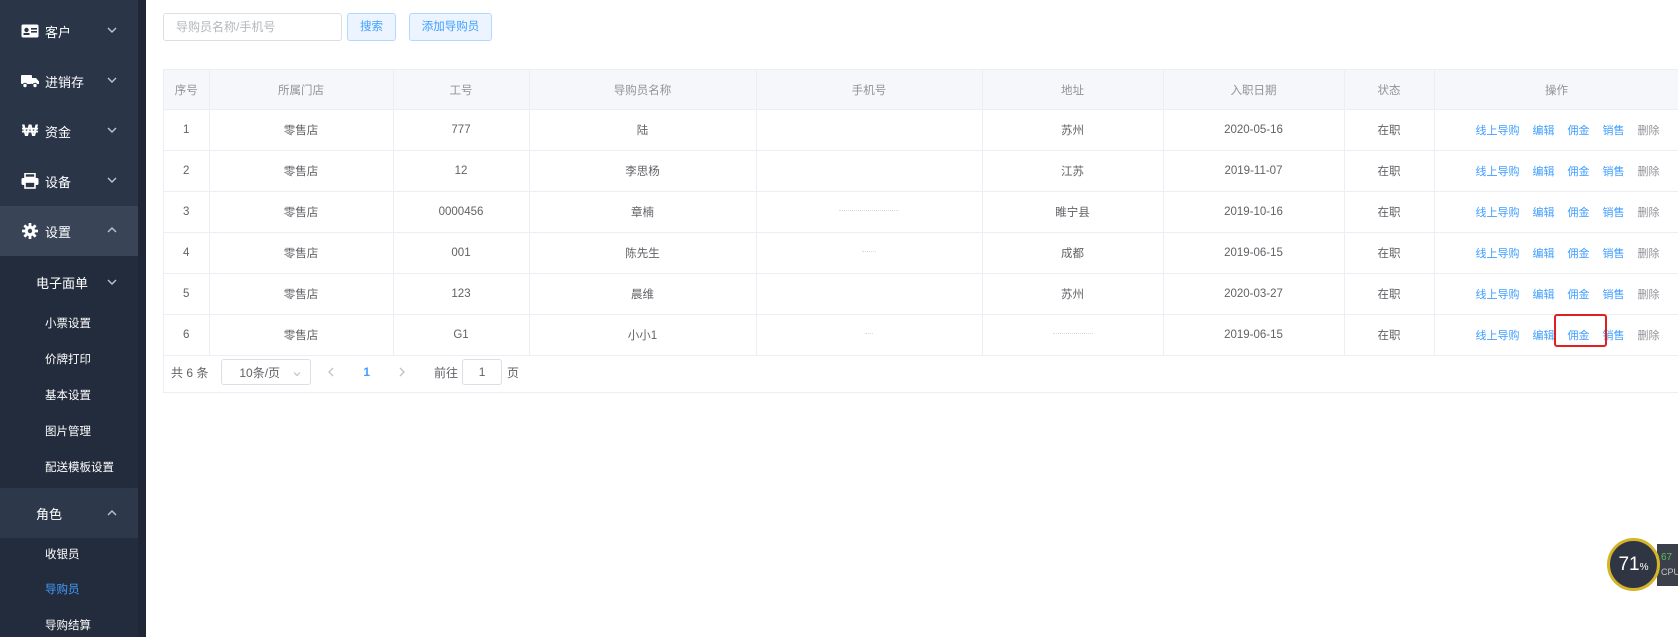  What do you see at coordinates (252, 27) in the screenshot?
I see `search-input` at bounding box center [252, 27].